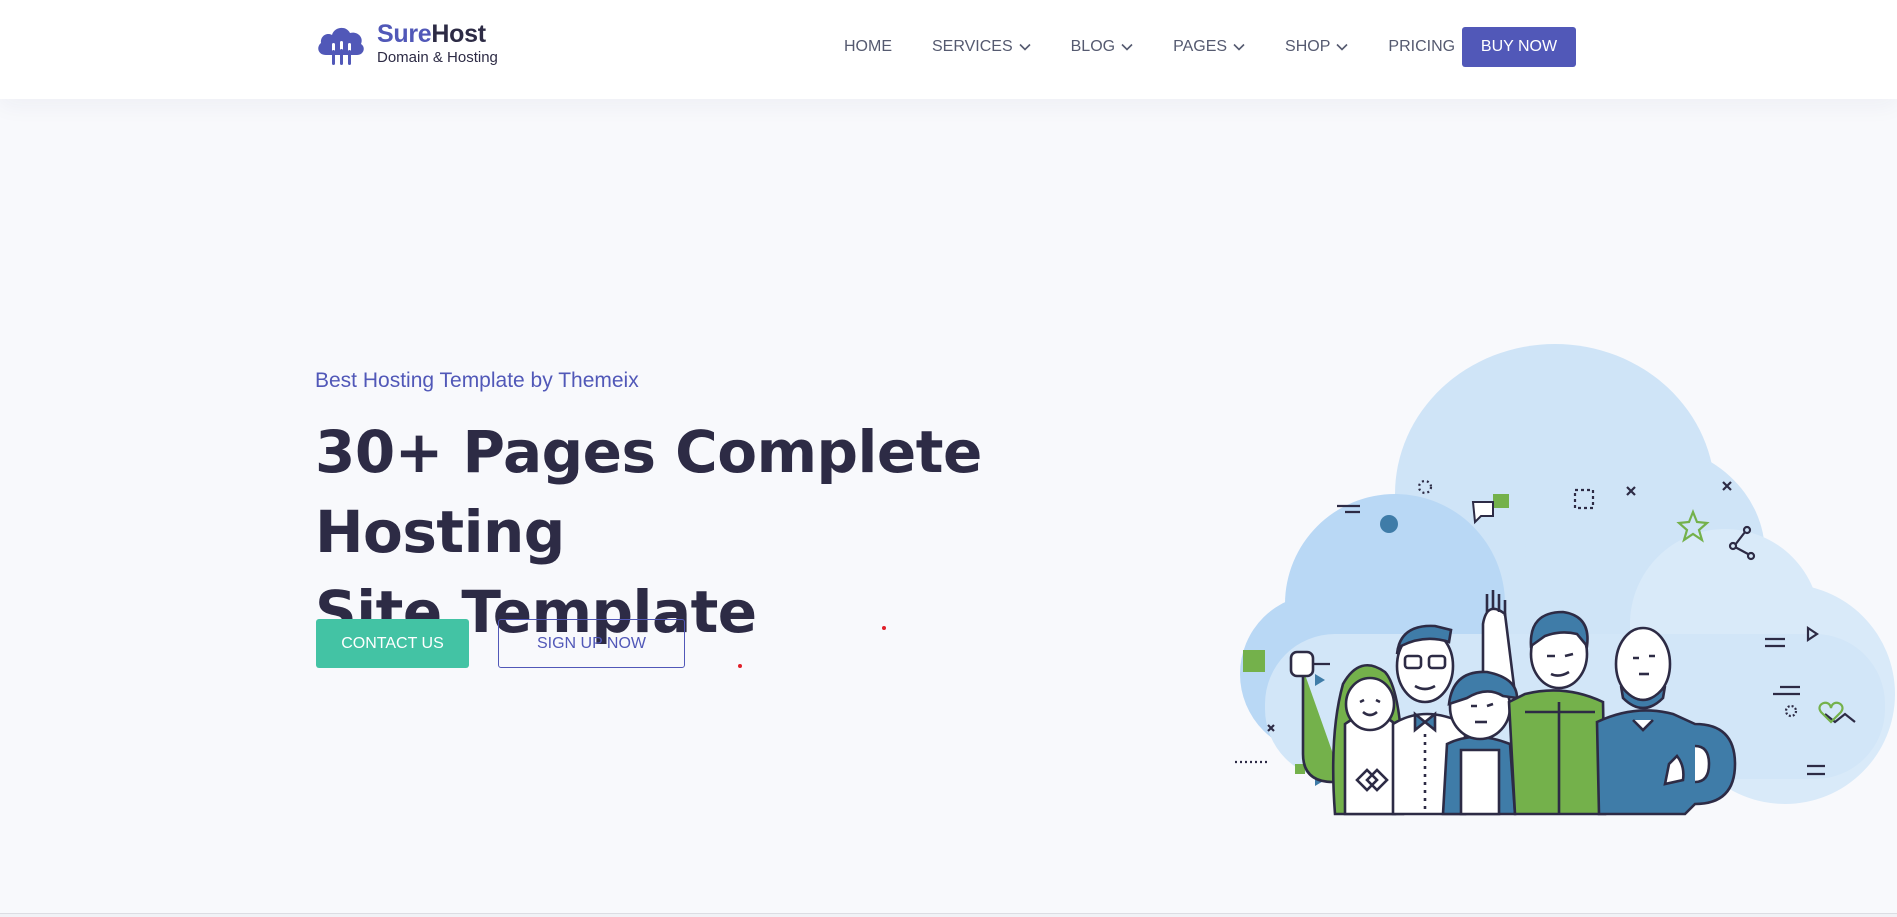  What do you see at coordinates (591, 643) in the screenshot?
I see `sign-up-now-button: SIGN UP NOW` at bounding box center [591, 643].